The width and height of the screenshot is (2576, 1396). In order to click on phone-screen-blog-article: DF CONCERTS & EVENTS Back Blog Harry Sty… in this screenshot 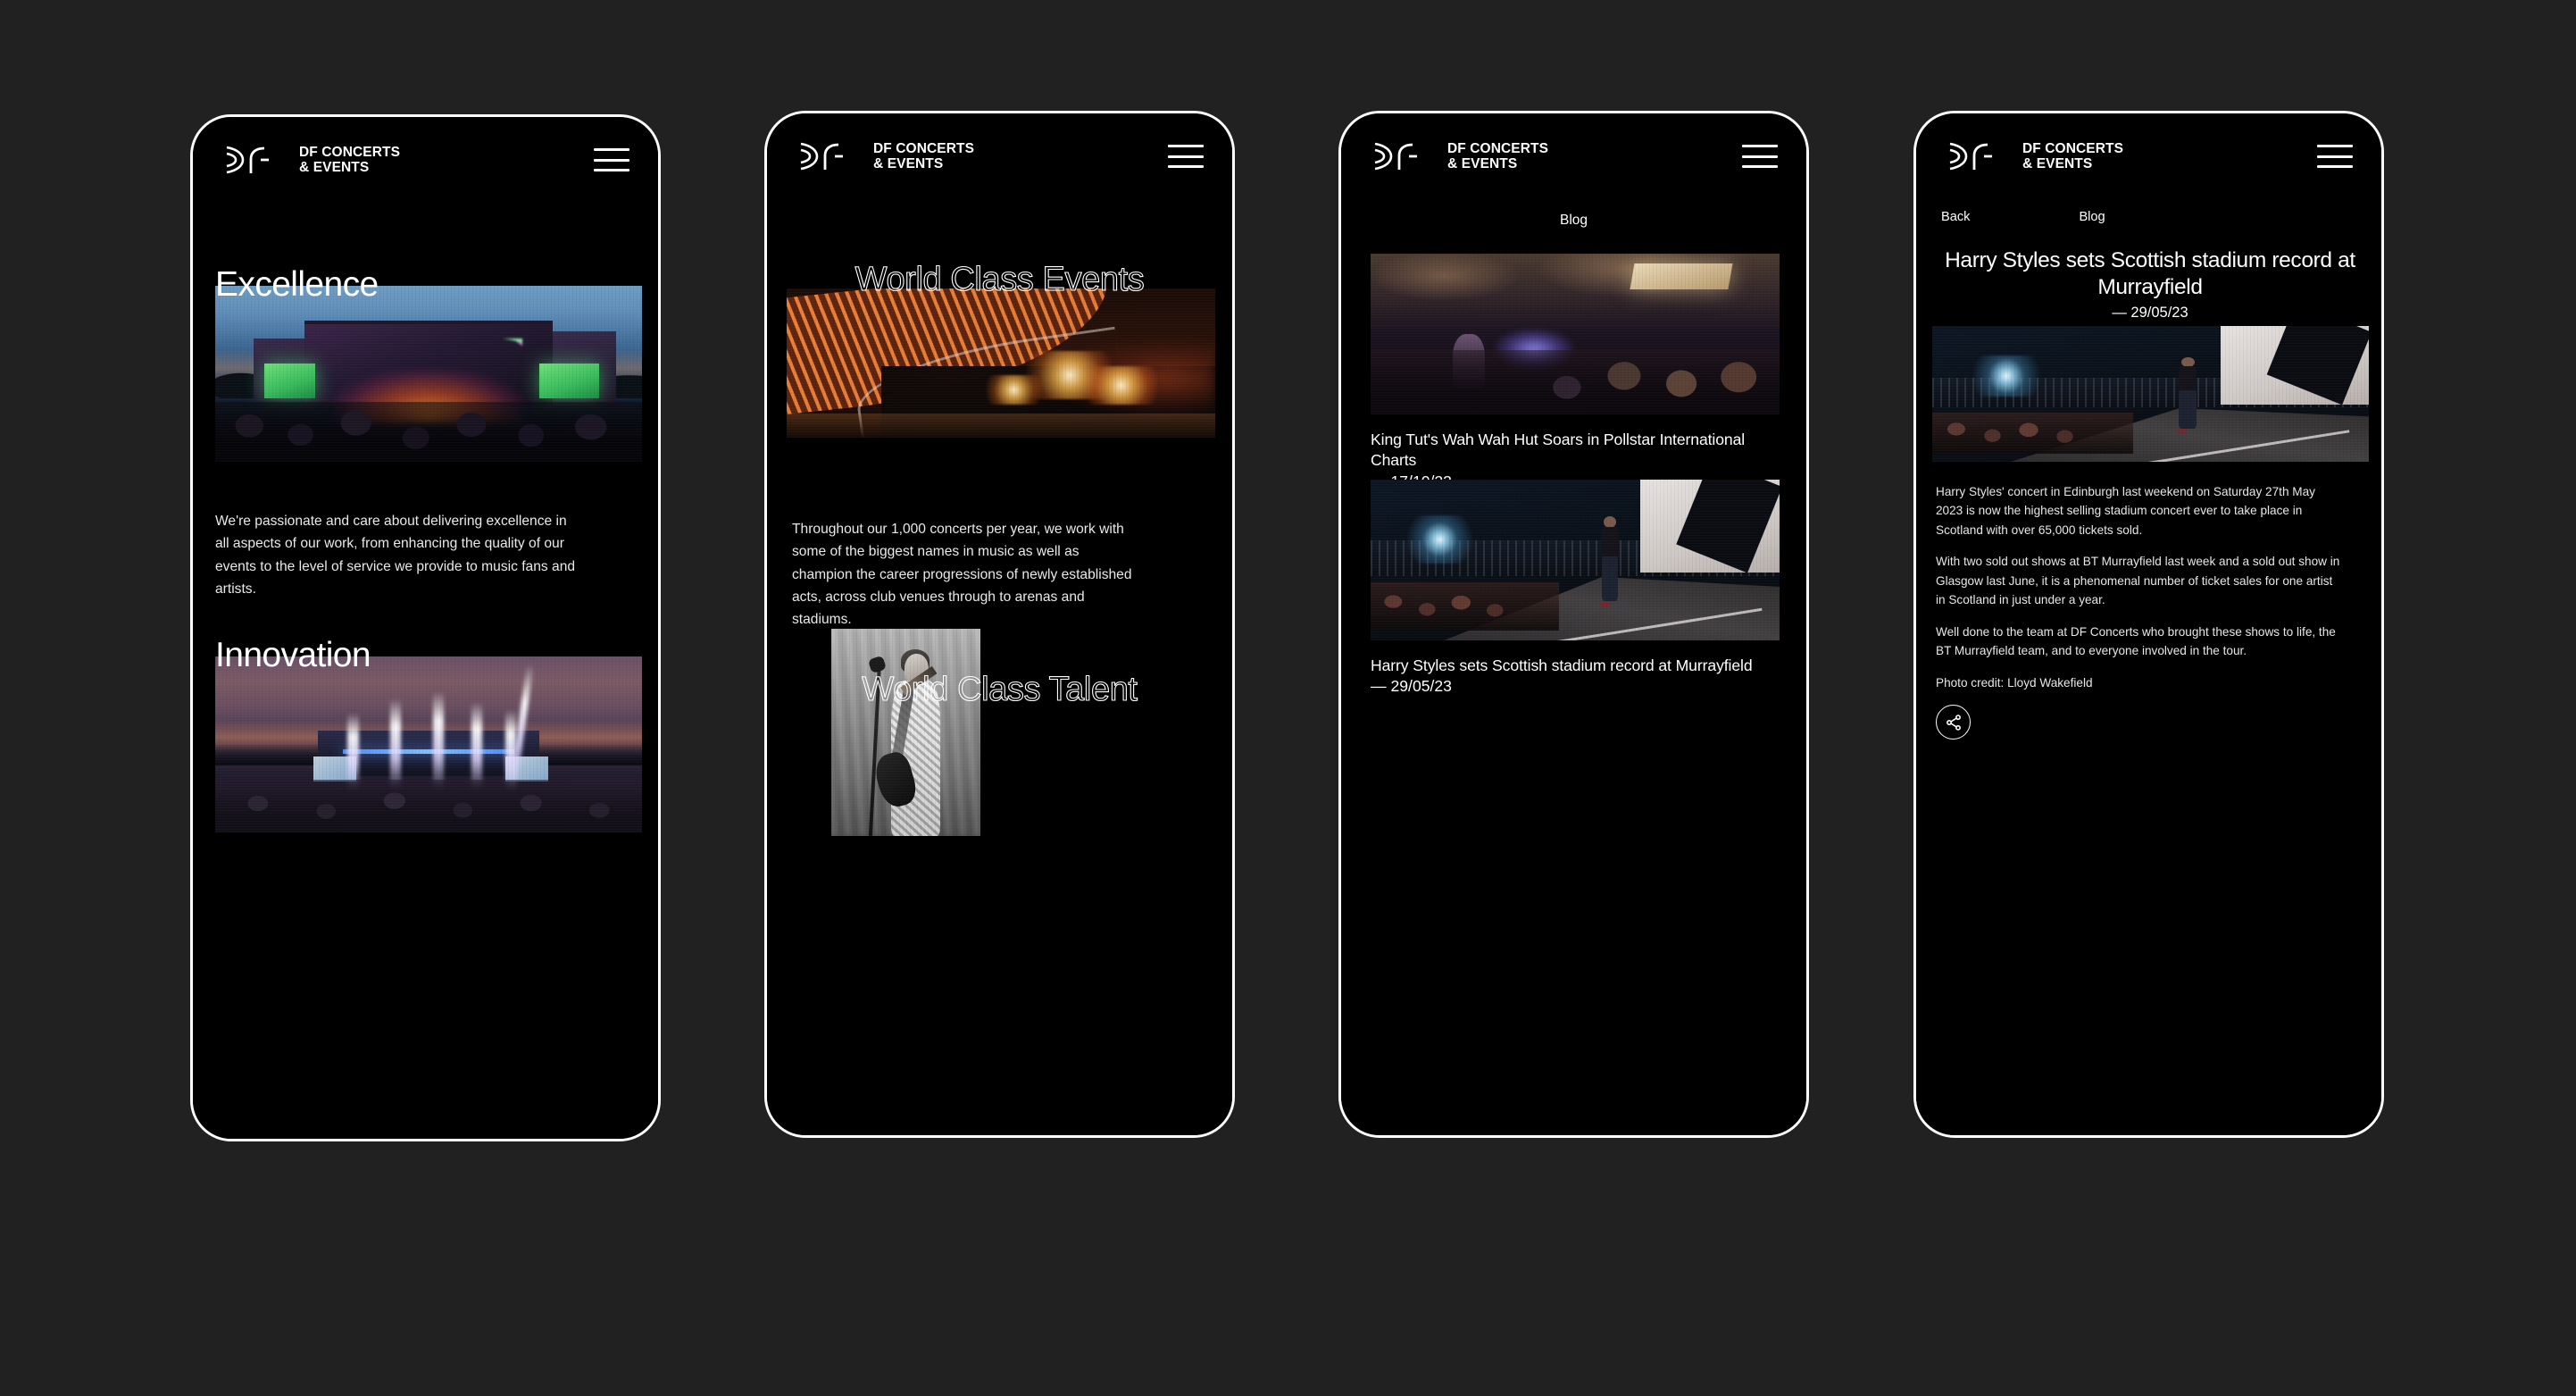, I will do `click(2148, 624)`.